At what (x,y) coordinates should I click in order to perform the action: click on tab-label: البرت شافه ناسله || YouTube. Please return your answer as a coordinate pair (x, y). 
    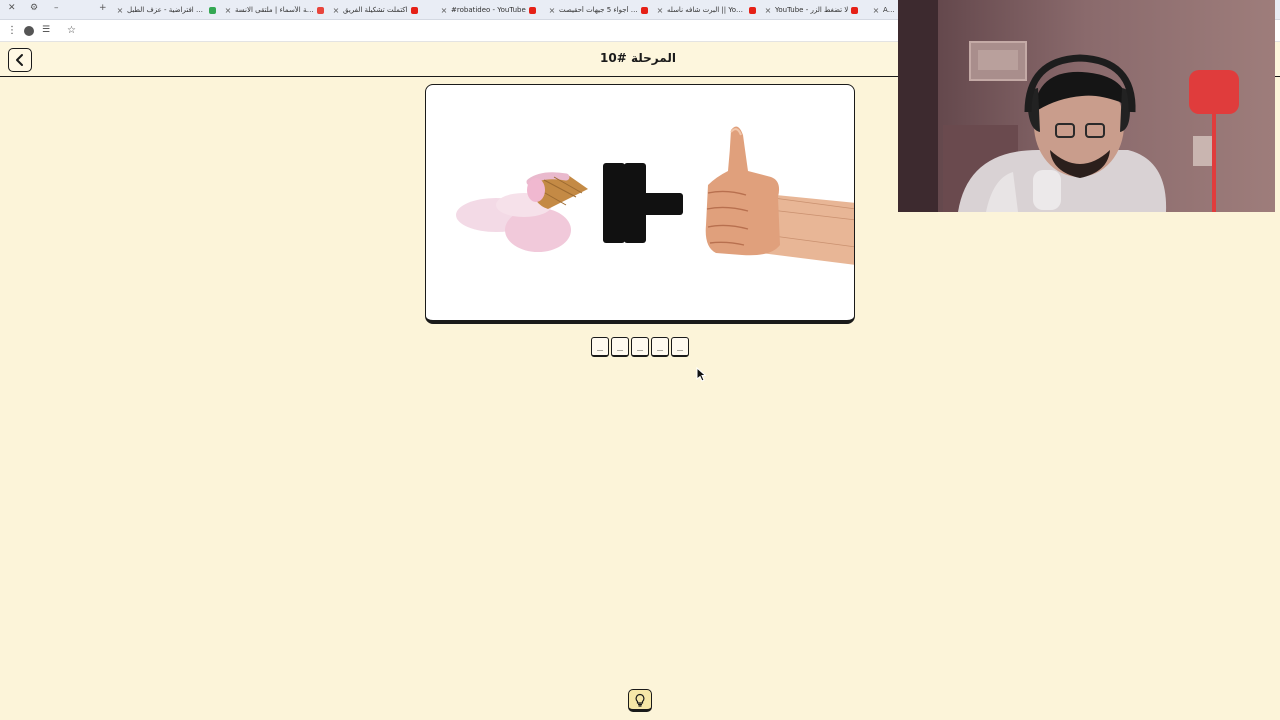
    Looking at the image, I should click on (706, 10).